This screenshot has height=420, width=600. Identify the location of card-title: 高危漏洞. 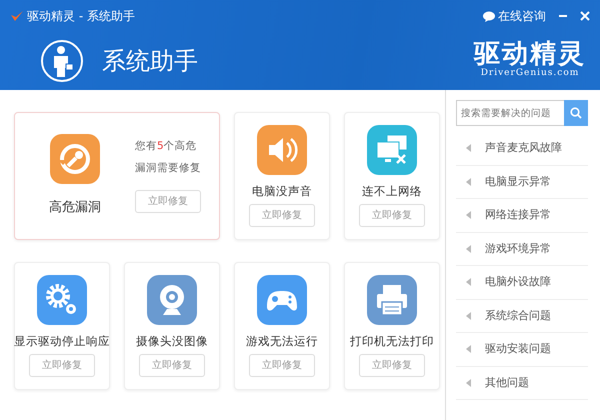
(75, 208).